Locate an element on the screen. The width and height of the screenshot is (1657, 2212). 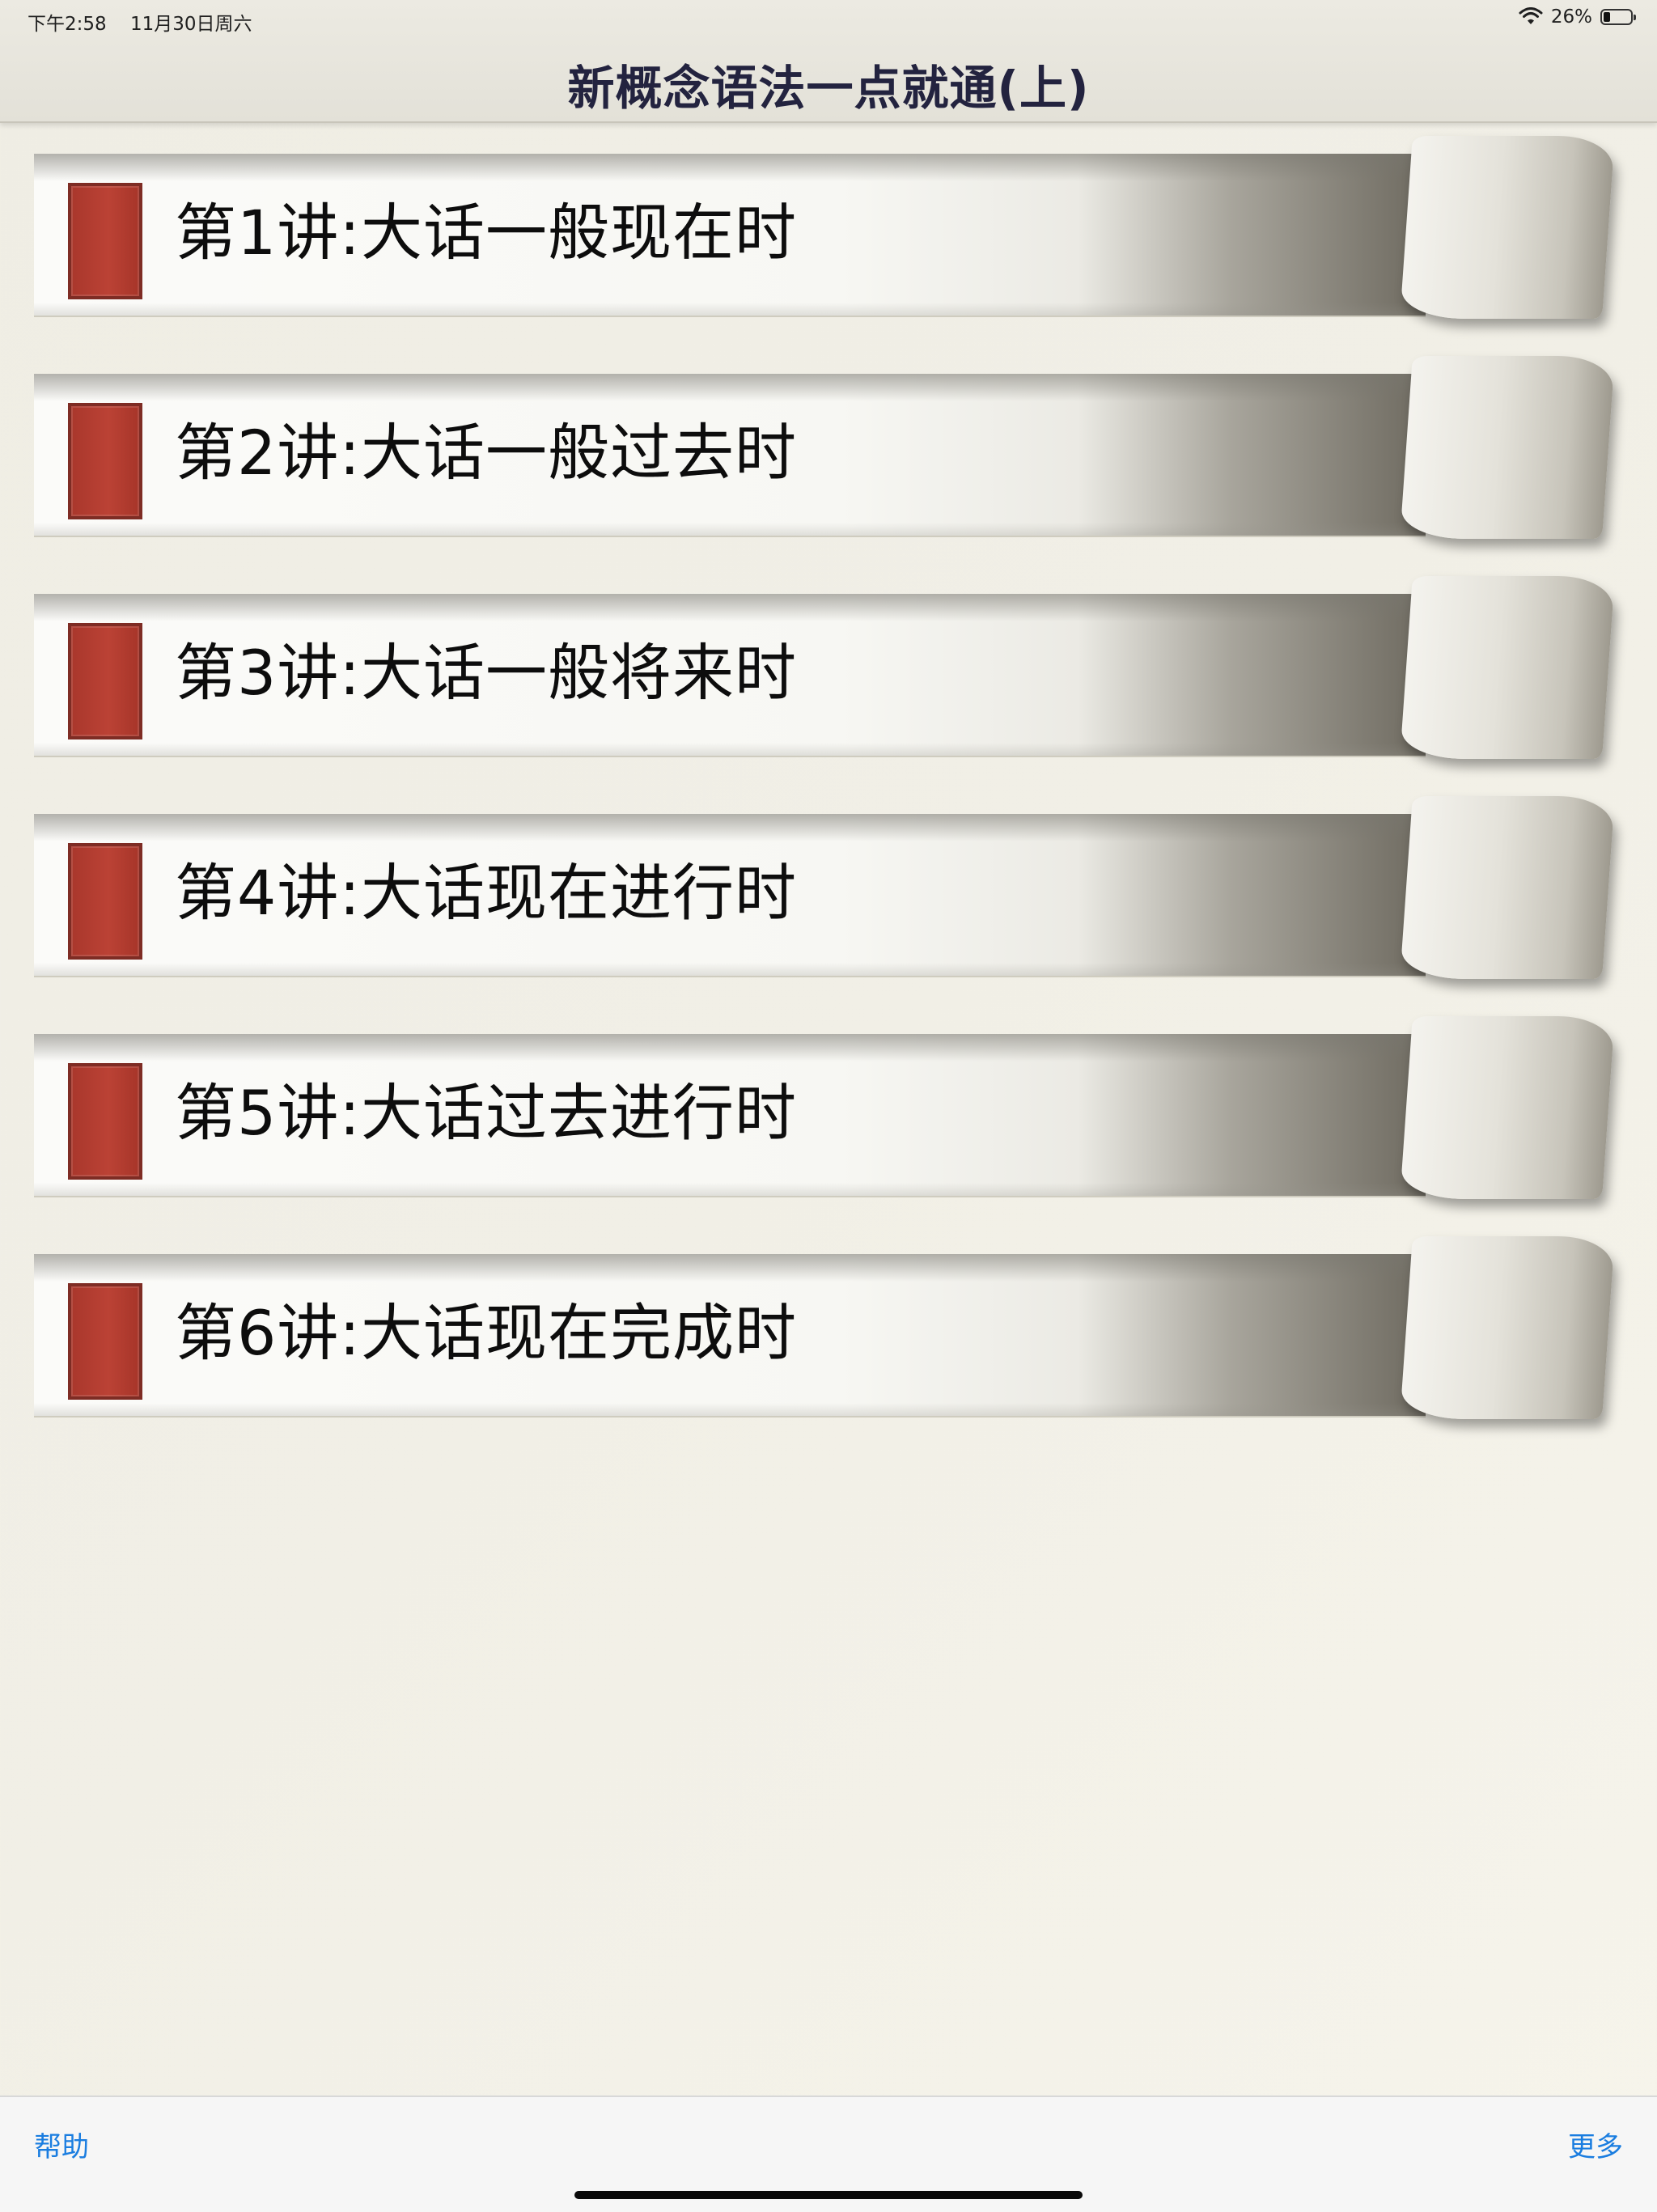
status-time: 下午2:58 is located at coordinates (67, 24).